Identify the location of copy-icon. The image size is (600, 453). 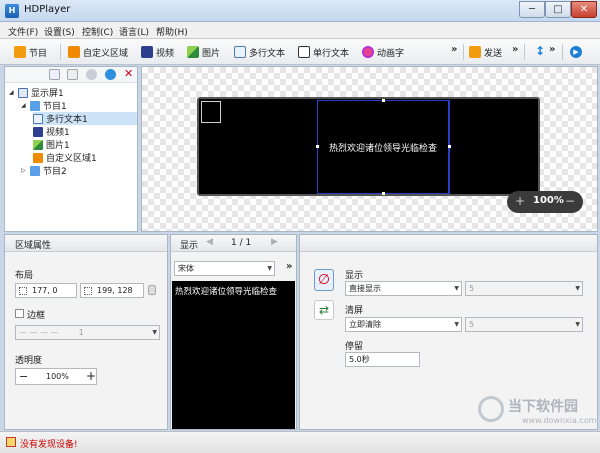
(54, 74).